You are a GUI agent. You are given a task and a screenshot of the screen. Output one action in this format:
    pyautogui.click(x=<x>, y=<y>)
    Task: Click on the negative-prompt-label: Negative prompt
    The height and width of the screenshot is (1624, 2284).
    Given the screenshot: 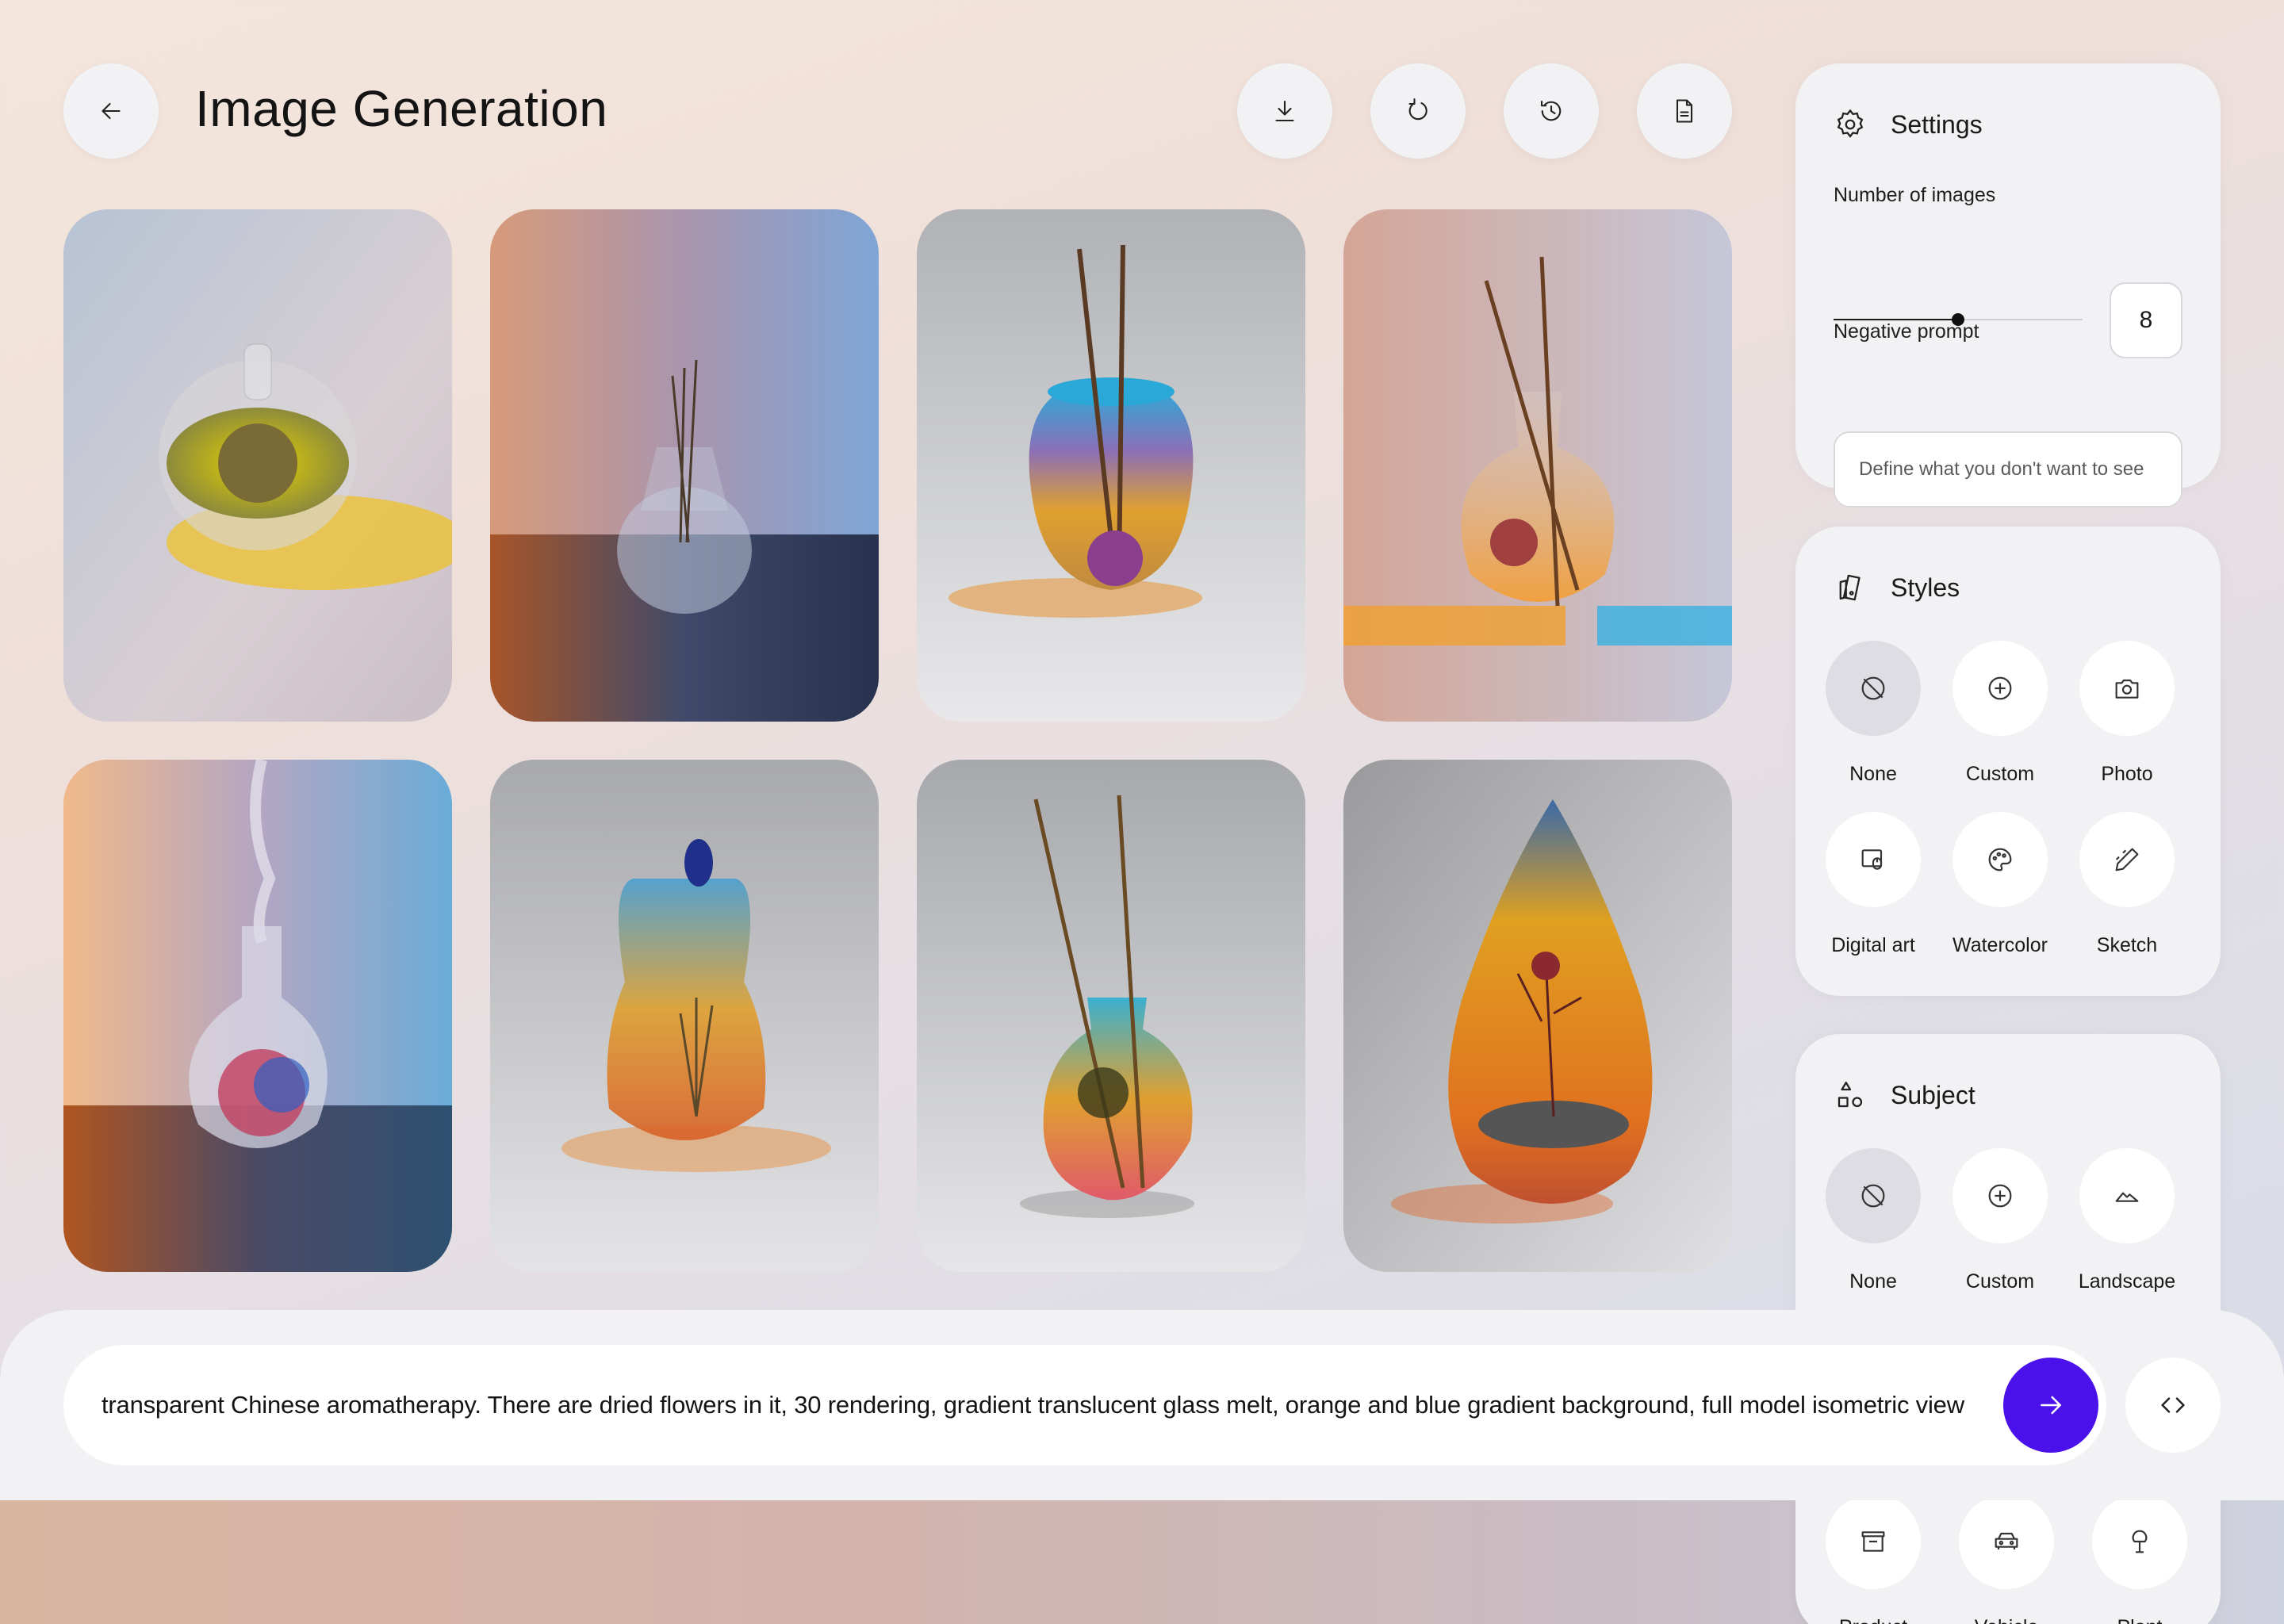 What is the action you would take?
    pyautogui.click(x=1906, y=331)
    